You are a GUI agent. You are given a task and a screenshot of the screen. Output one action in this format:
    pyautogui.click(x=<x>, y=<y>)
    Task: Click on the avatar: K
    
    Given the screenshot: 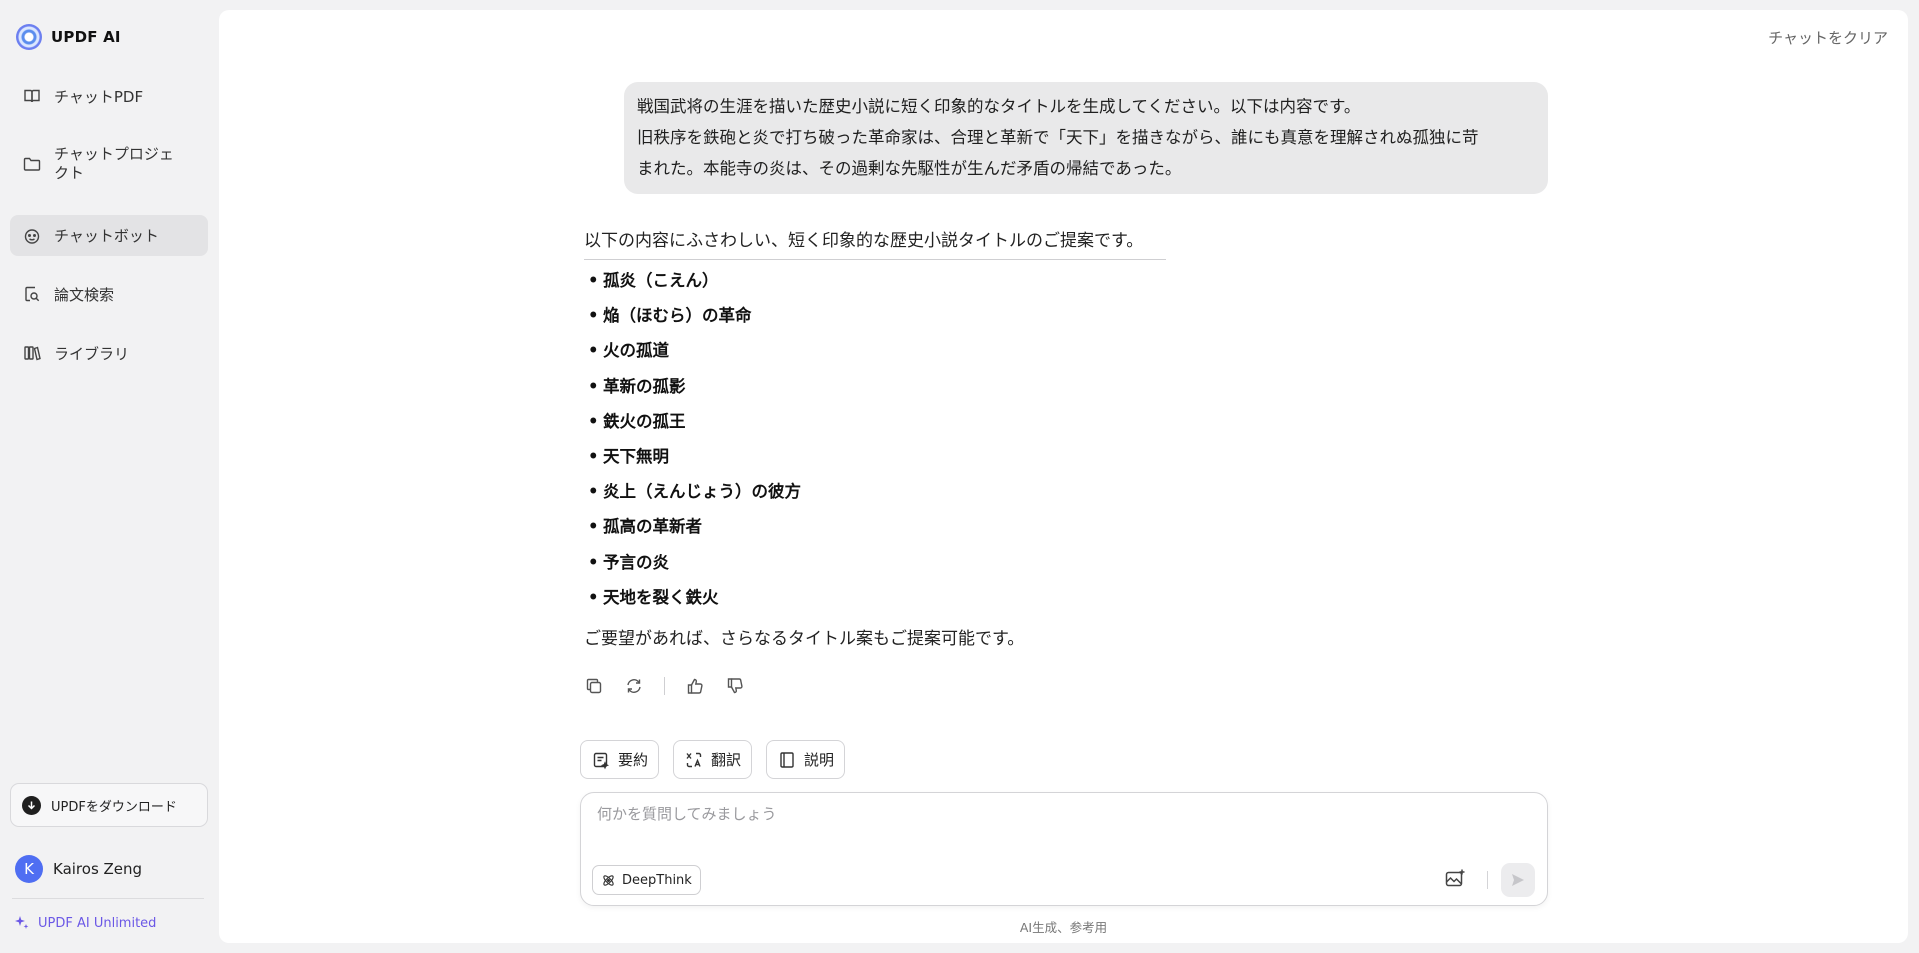 What is the action you would take?
    pyautogui.click(x=29, y=869)
    